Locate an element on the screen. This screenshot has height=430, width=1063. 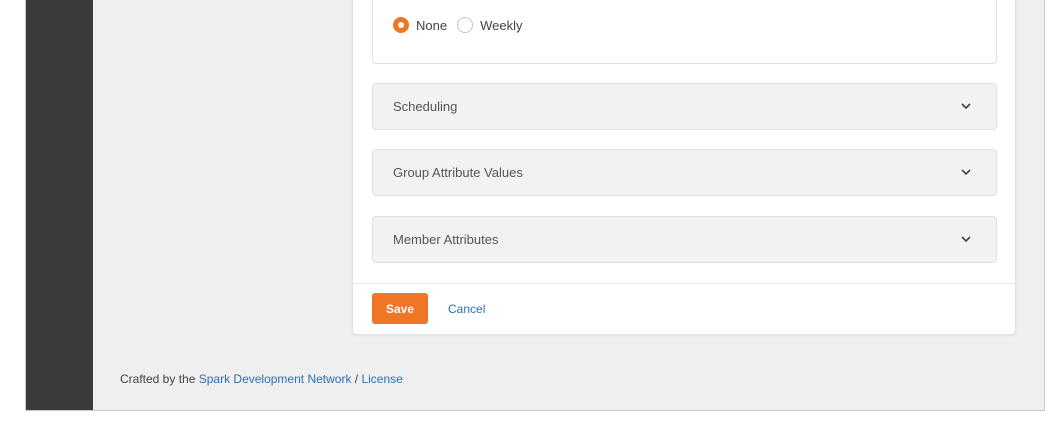
spark-network-link: Spark Development Network is located at coordinates (275, 379).